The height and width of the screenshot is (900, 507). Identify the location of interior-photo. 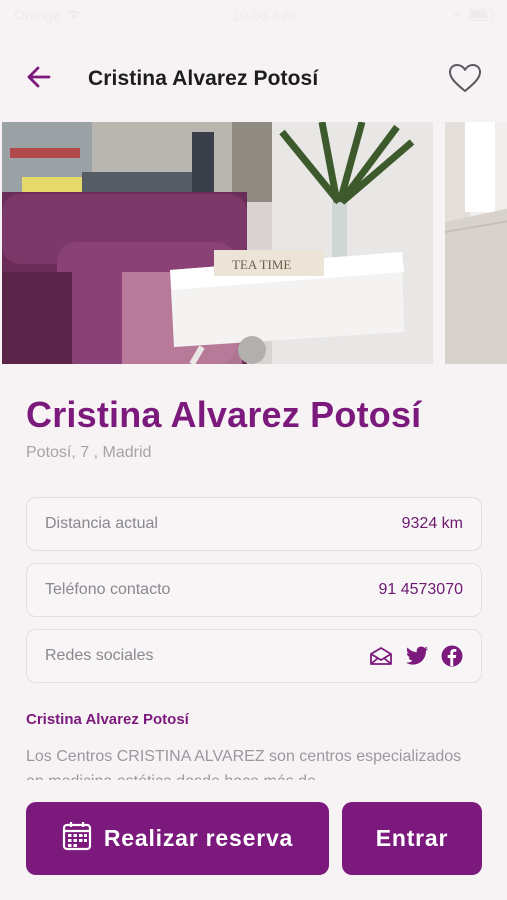
(476, 243).